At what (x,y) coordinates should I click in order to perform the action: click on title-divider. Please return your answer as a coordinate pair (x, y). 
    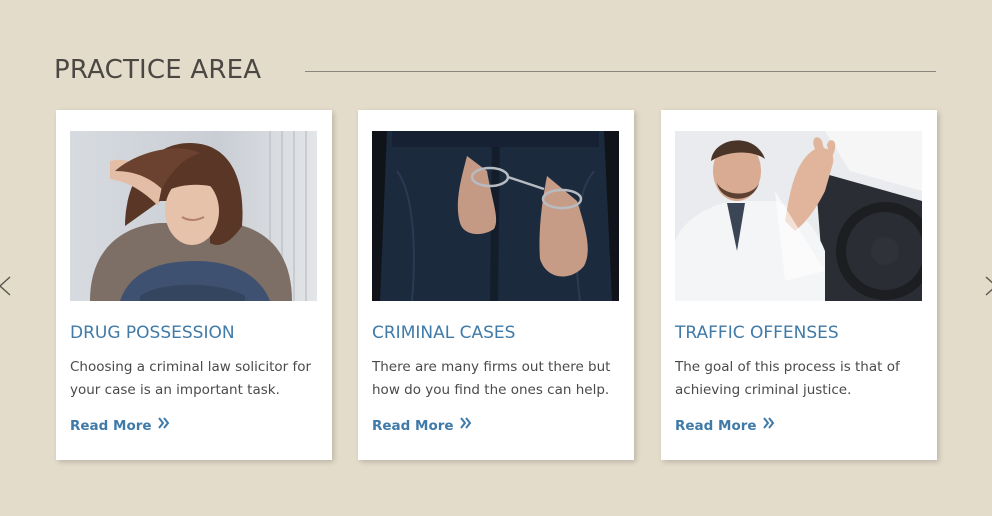
    Looking at the image, I should click on (620, 71).